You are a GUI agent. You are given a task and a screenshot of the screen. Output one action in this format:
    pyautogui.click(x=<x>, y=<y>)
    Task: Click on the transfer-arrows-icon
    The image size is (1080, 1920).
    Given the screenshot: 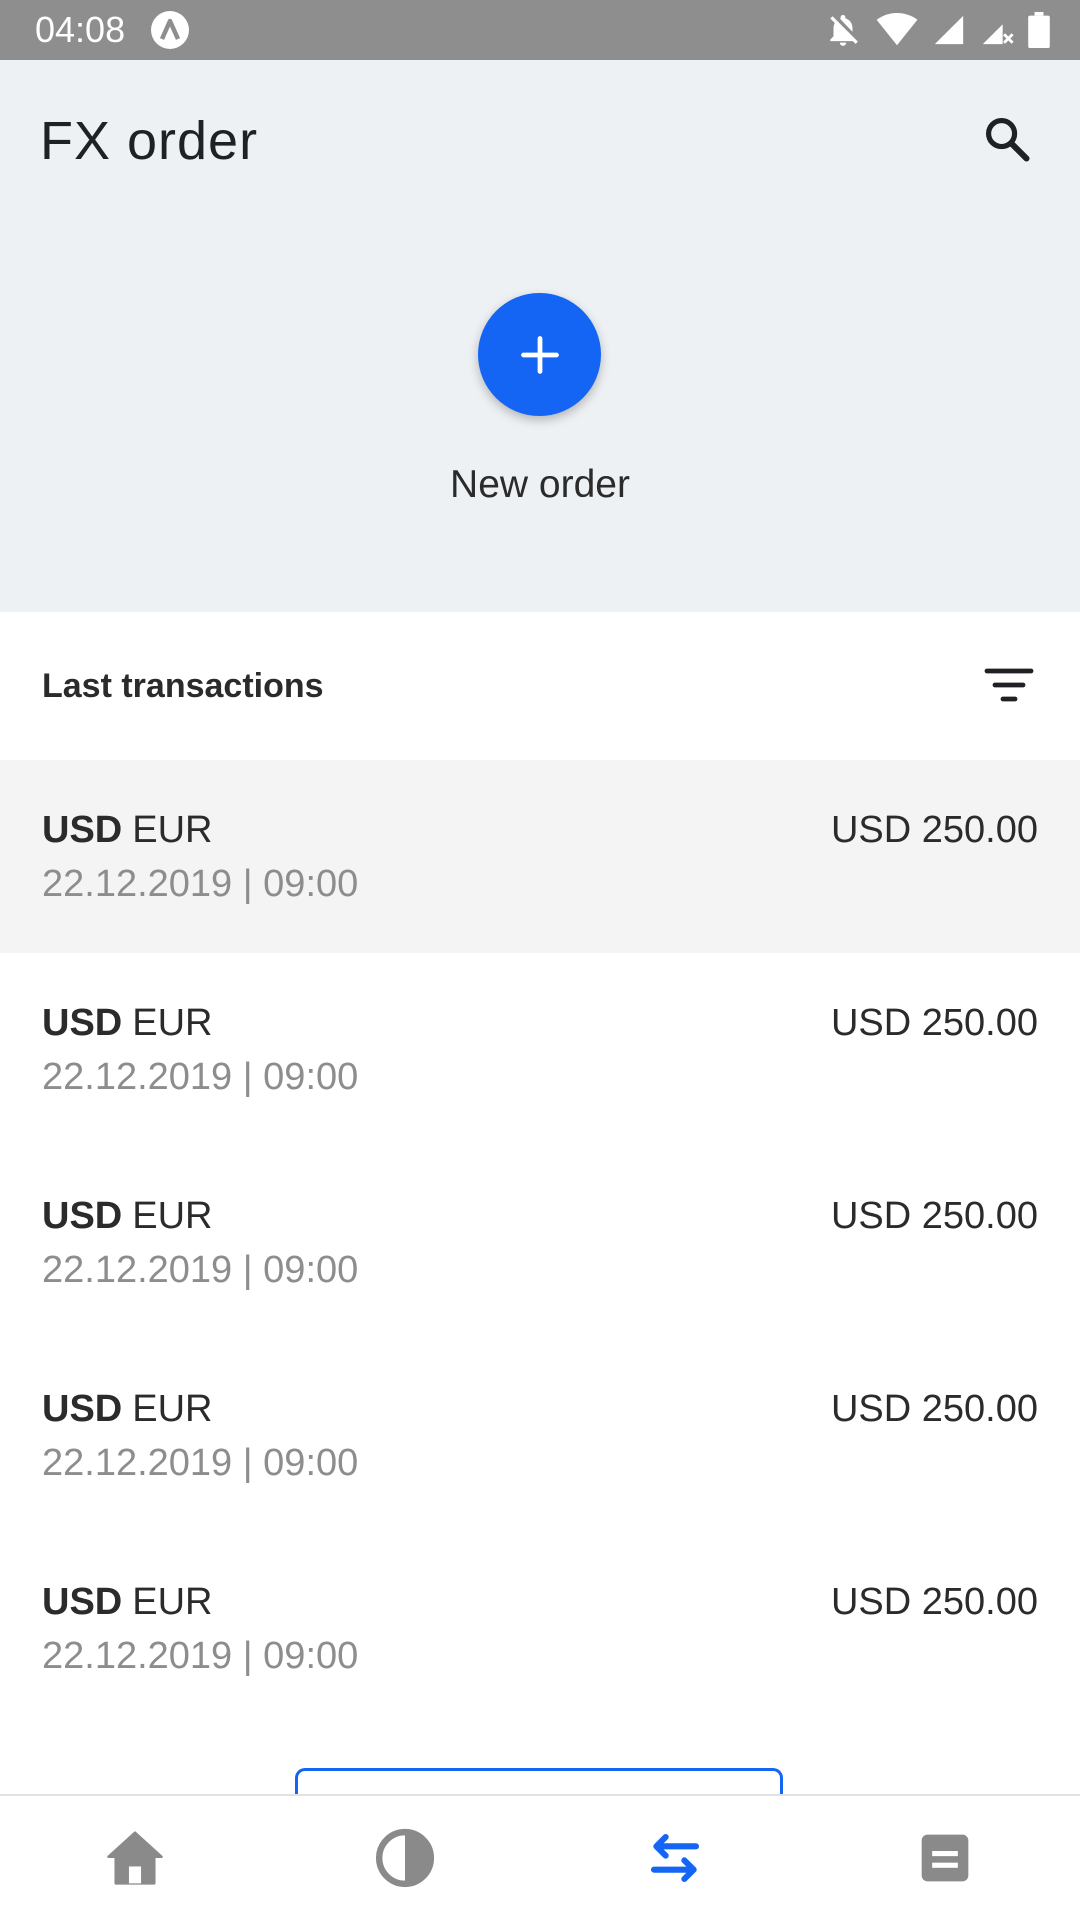 What is the action you would take?
    pyautogui.click(x=675, y=1858)
    